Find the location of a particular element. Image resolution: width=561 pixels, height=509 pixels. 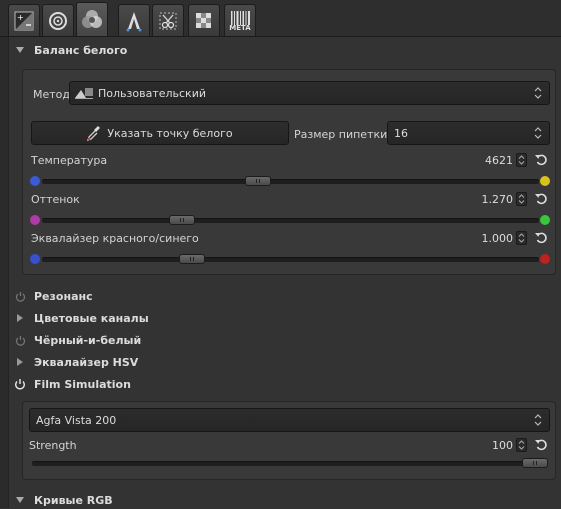

tab-detail is located at coordinates (58, 20).